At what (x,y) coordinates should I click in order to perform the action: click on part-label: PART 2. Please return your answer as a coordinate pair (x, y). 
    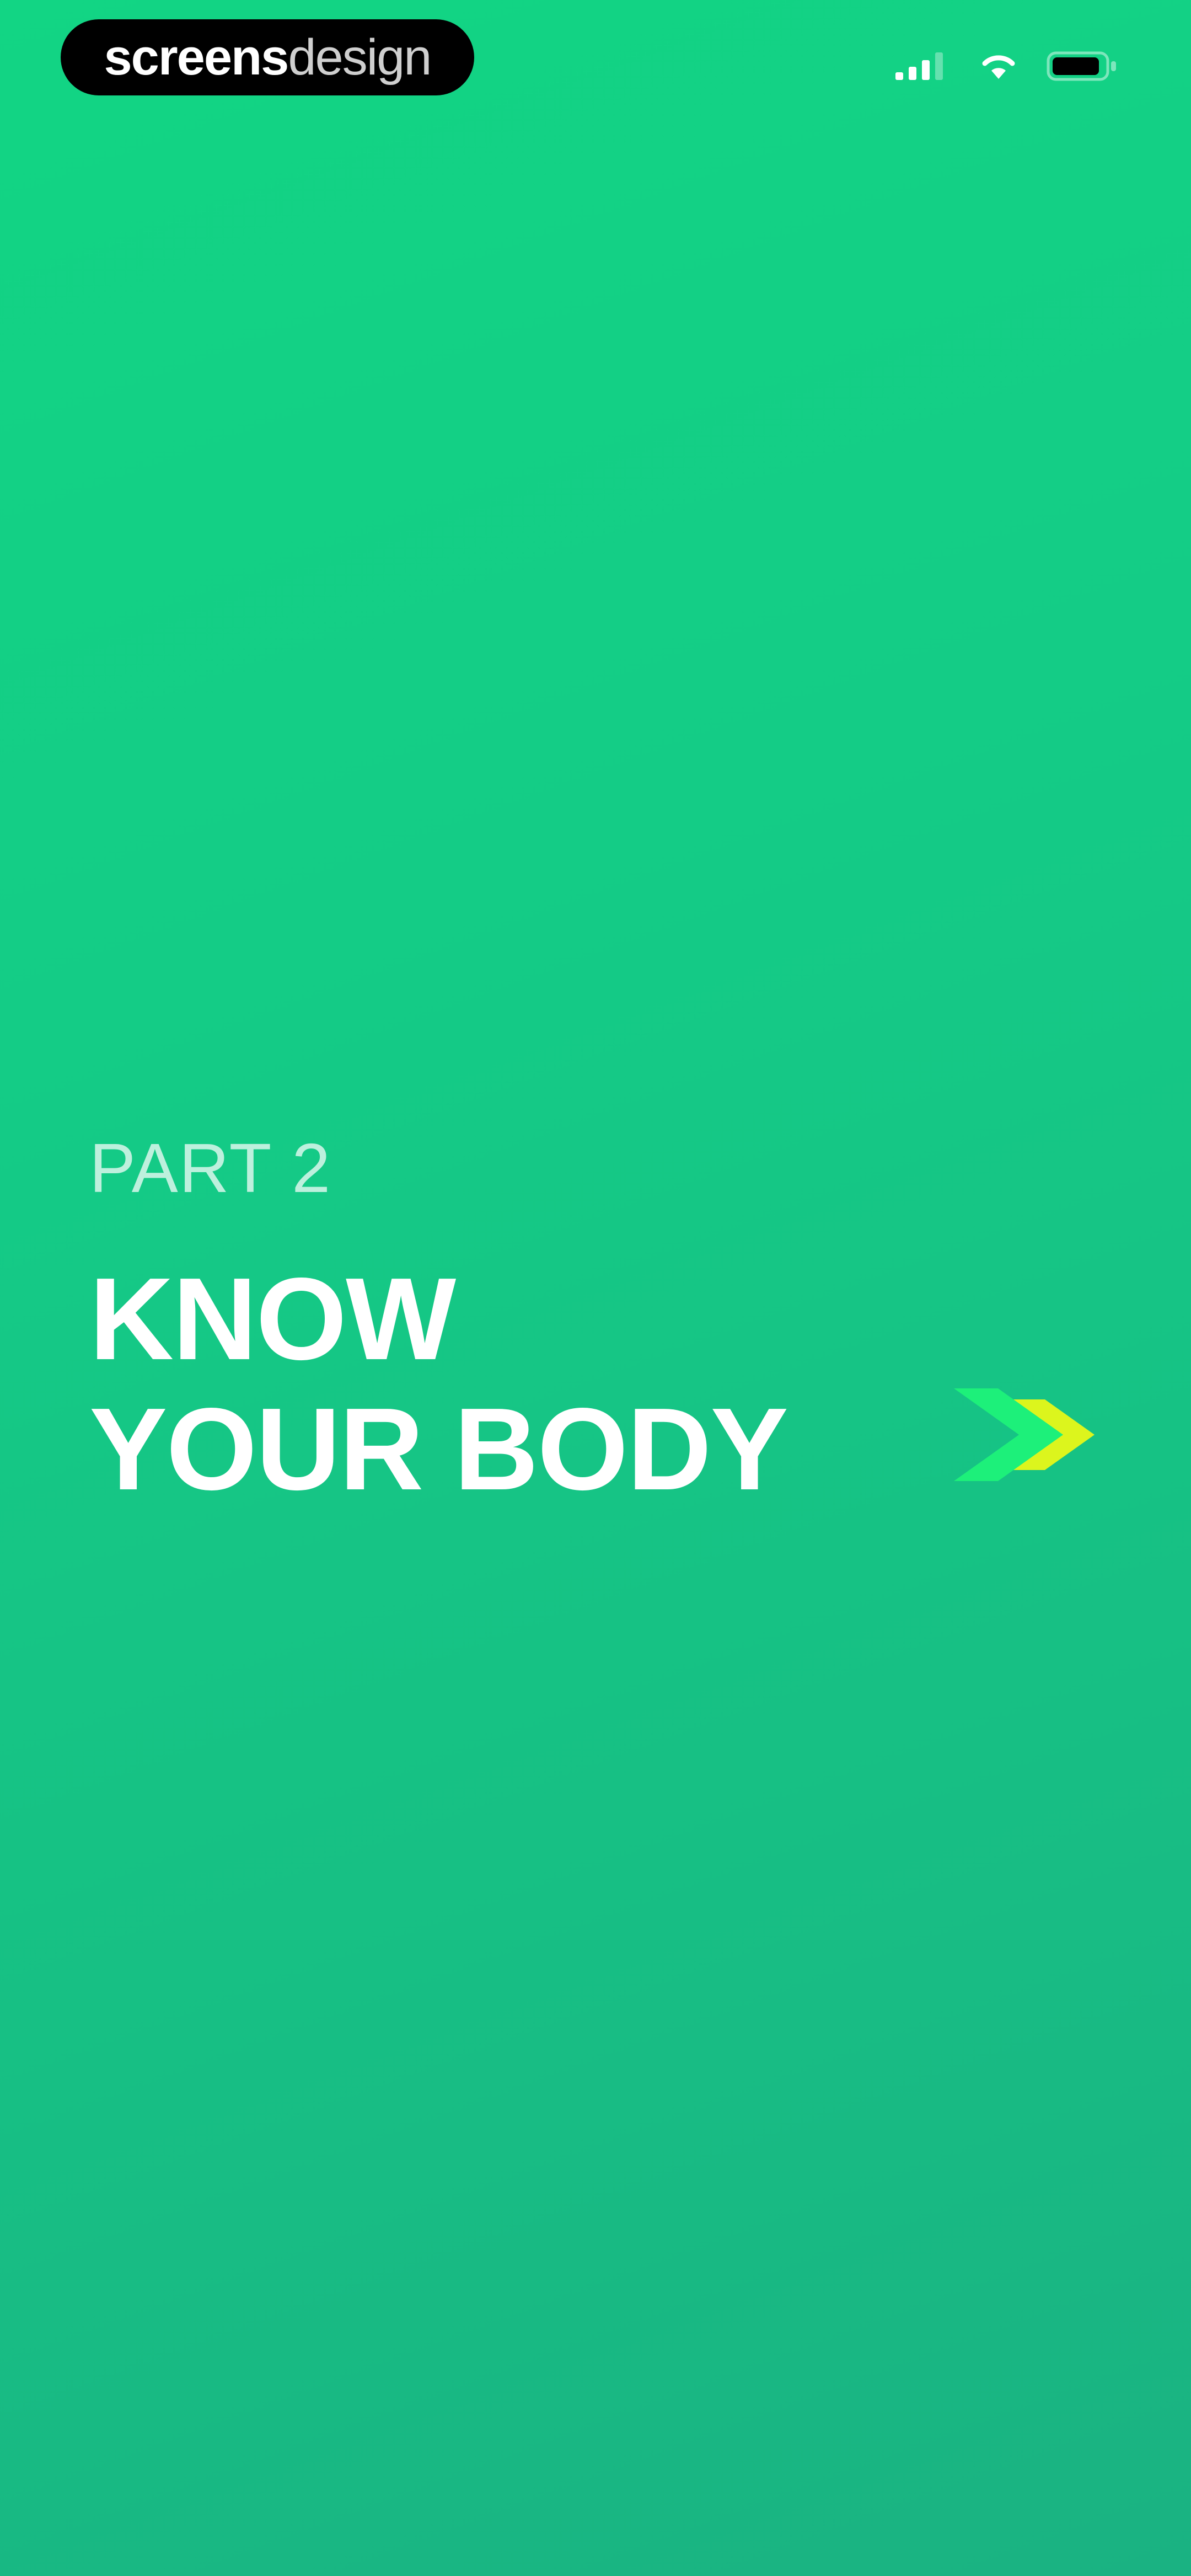
    Looking at the image, I should click on (211, 1168).